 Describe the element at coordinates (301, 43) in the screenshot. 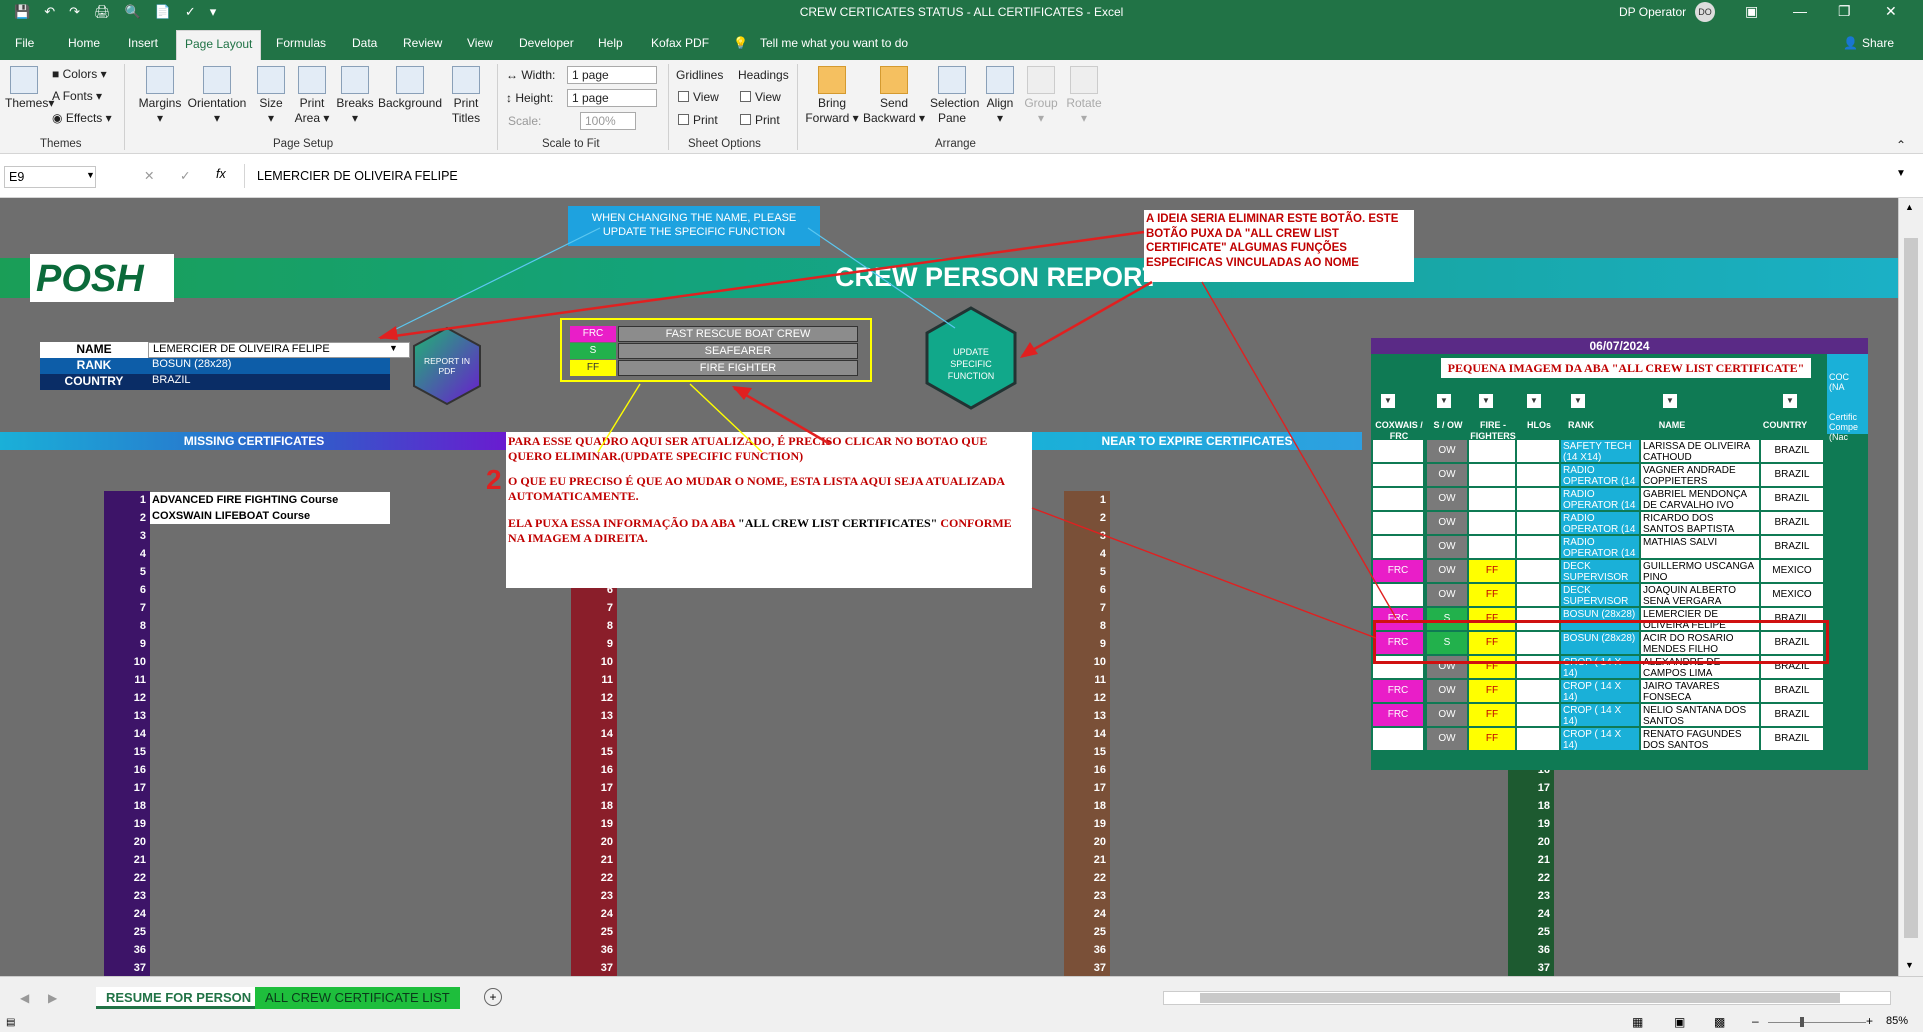

I see `tab-formulas: Formulas` at that location.